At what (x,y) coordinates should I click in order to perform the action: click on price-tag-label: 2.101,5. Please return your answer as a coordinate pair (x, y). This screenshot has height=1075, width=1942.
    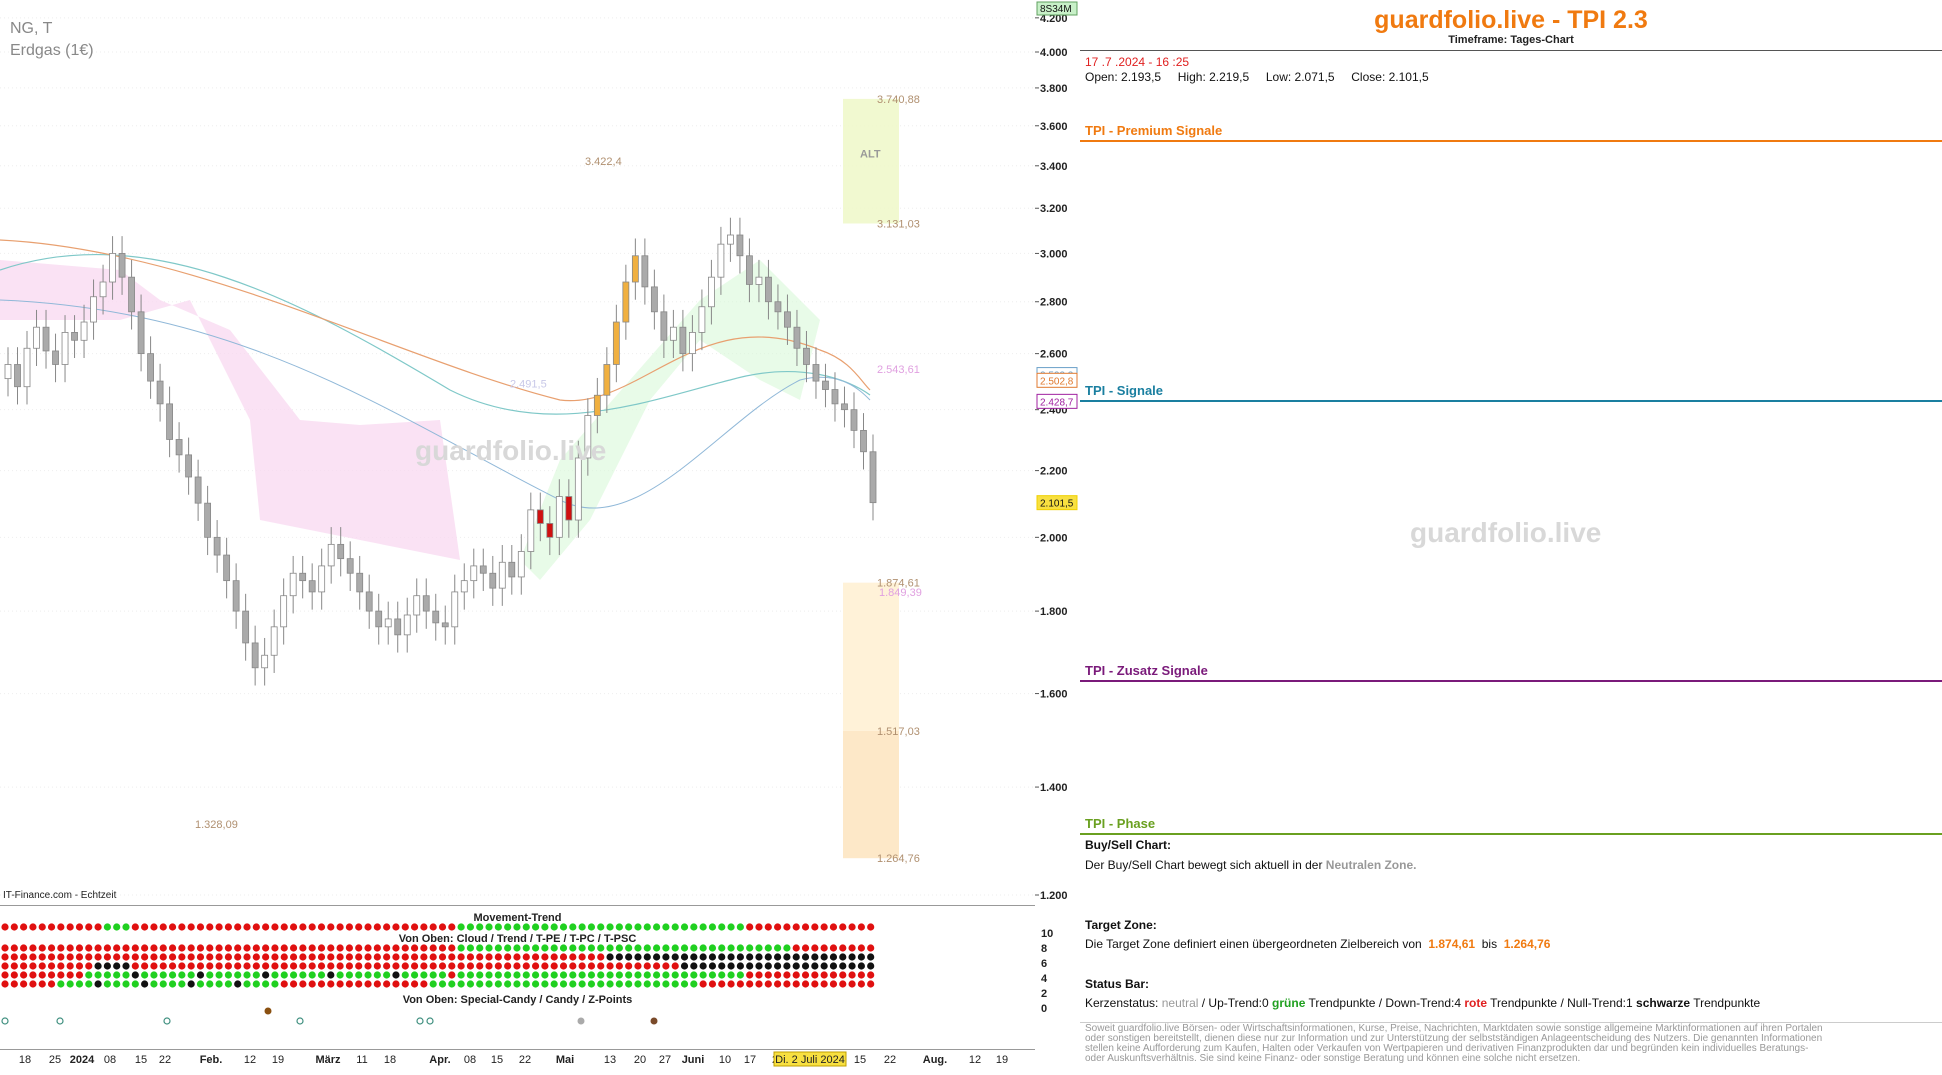
    Looking at the image, I should click on (1057, 504).